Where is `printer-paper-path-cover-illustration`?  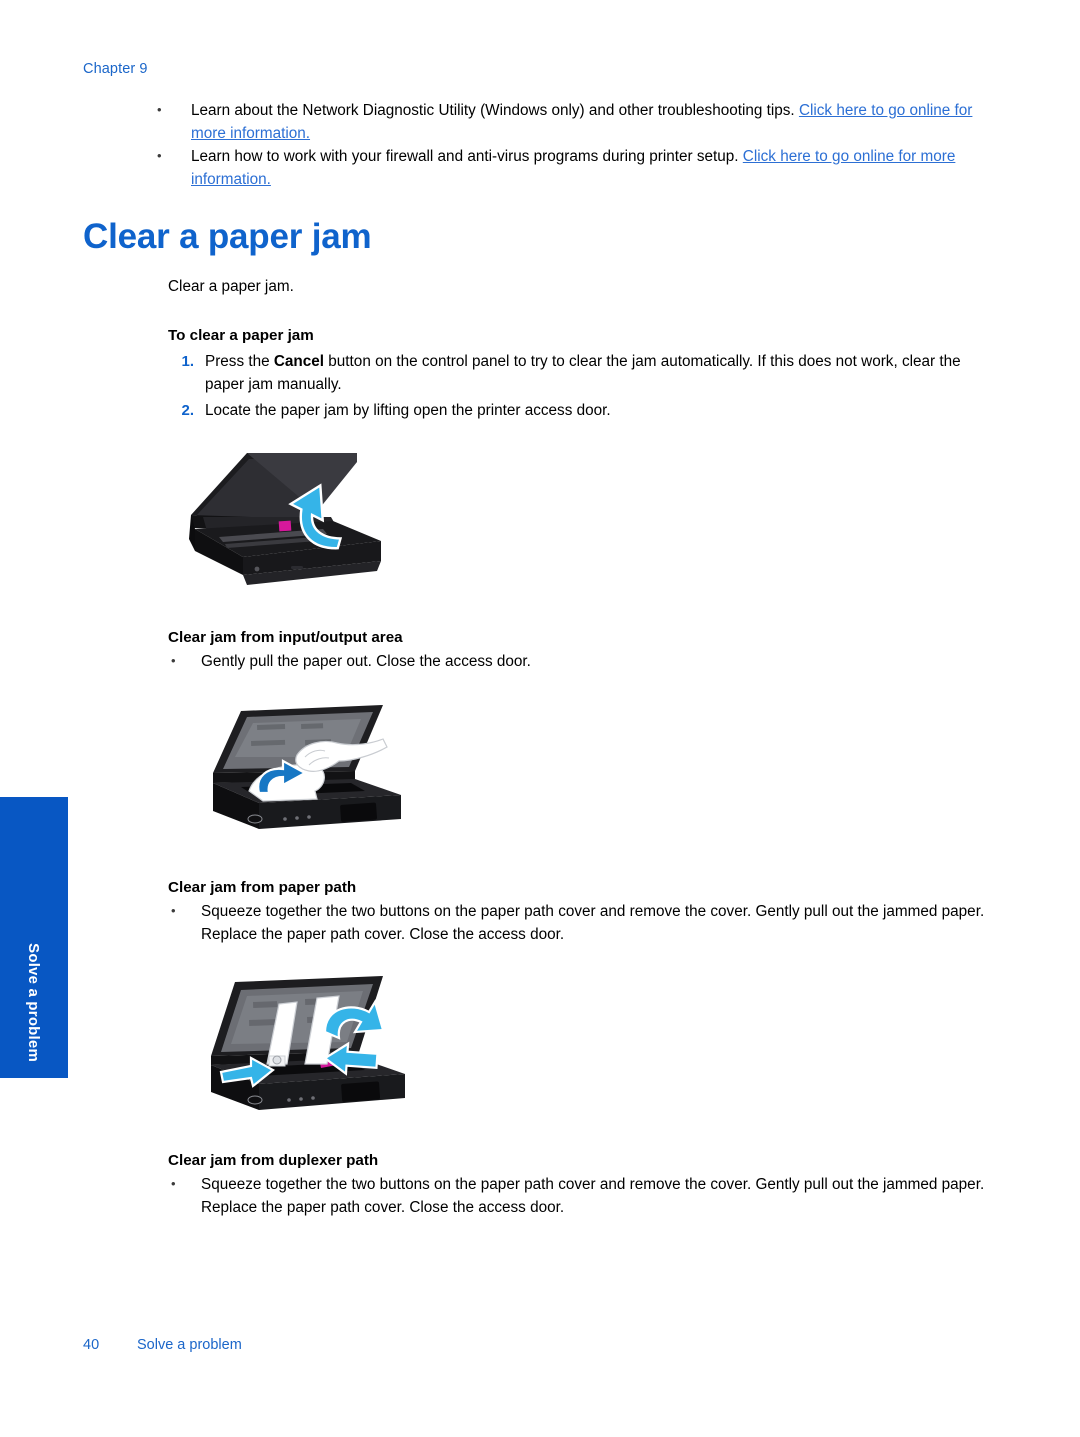
printer-paper-path-cover-illustration is located at coordinates (594, 1048).